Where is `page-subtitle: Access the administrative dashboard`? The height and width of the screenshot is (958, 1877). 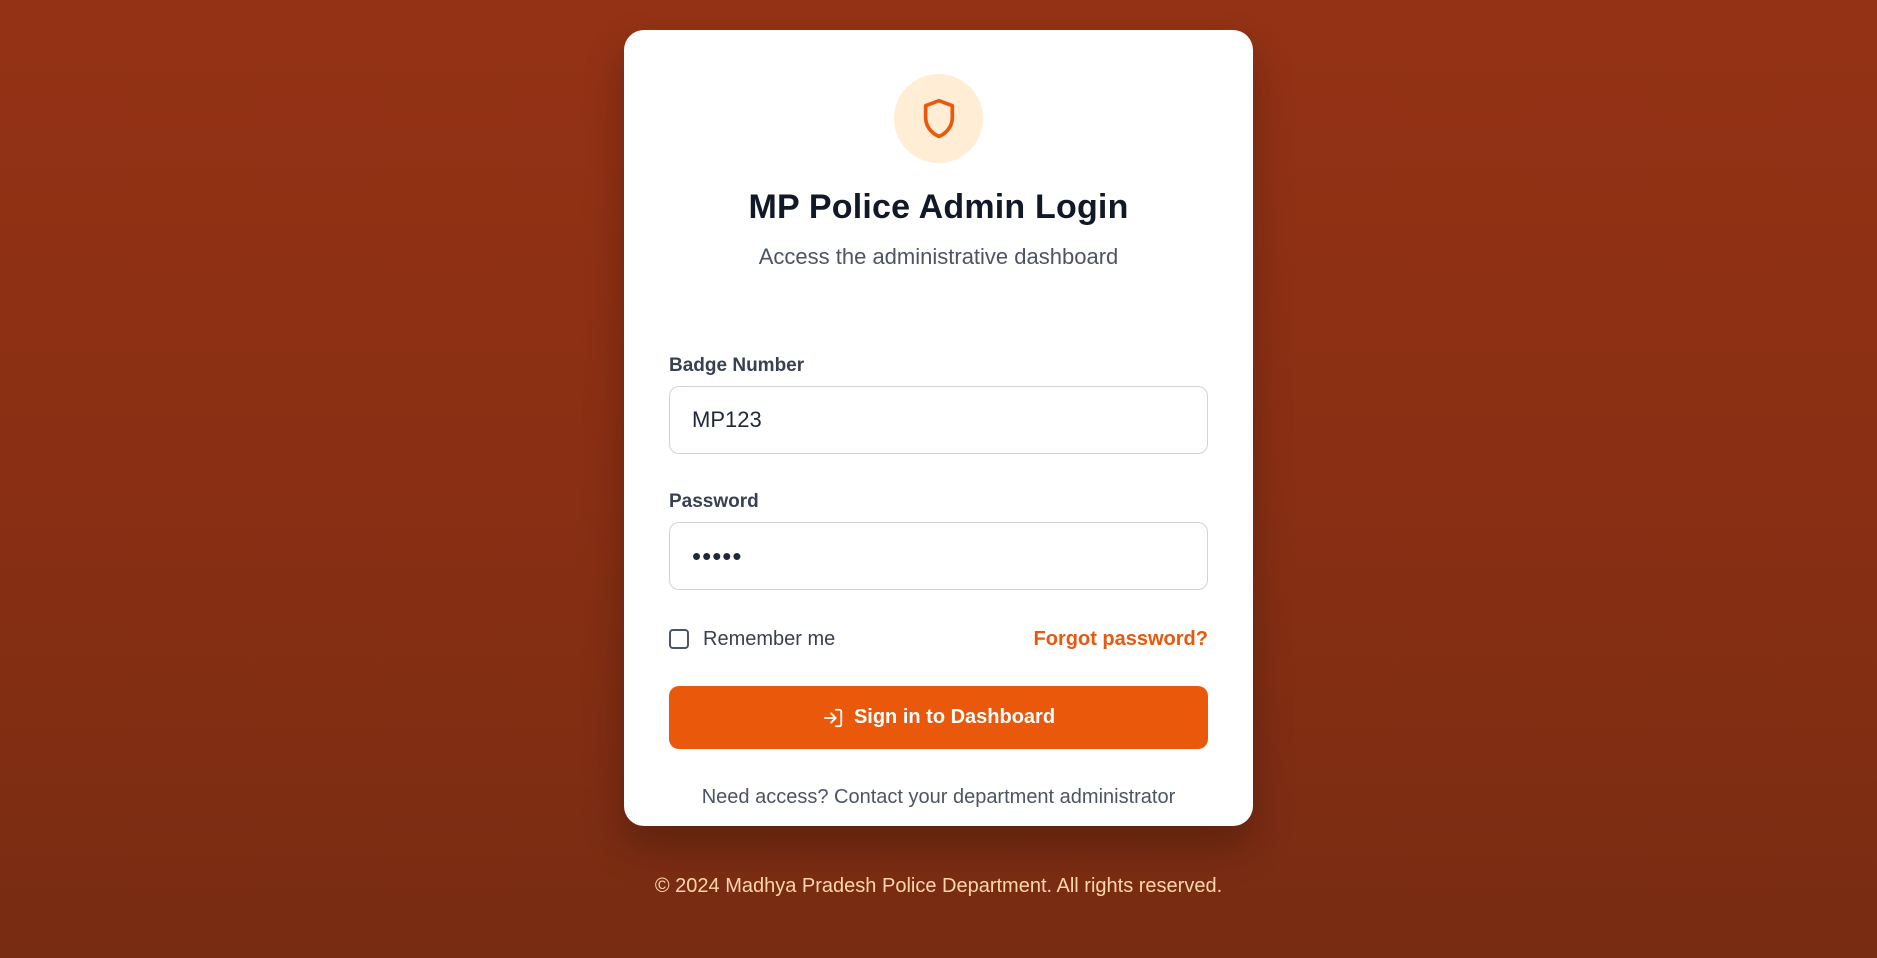
page-subtitle: Access the administrative dashboard is located at coordinates (938, 256).